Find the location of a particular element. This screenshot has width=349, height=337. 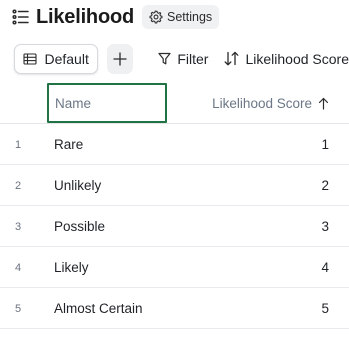

row-score: 3 is located at coordinates (325, 226).